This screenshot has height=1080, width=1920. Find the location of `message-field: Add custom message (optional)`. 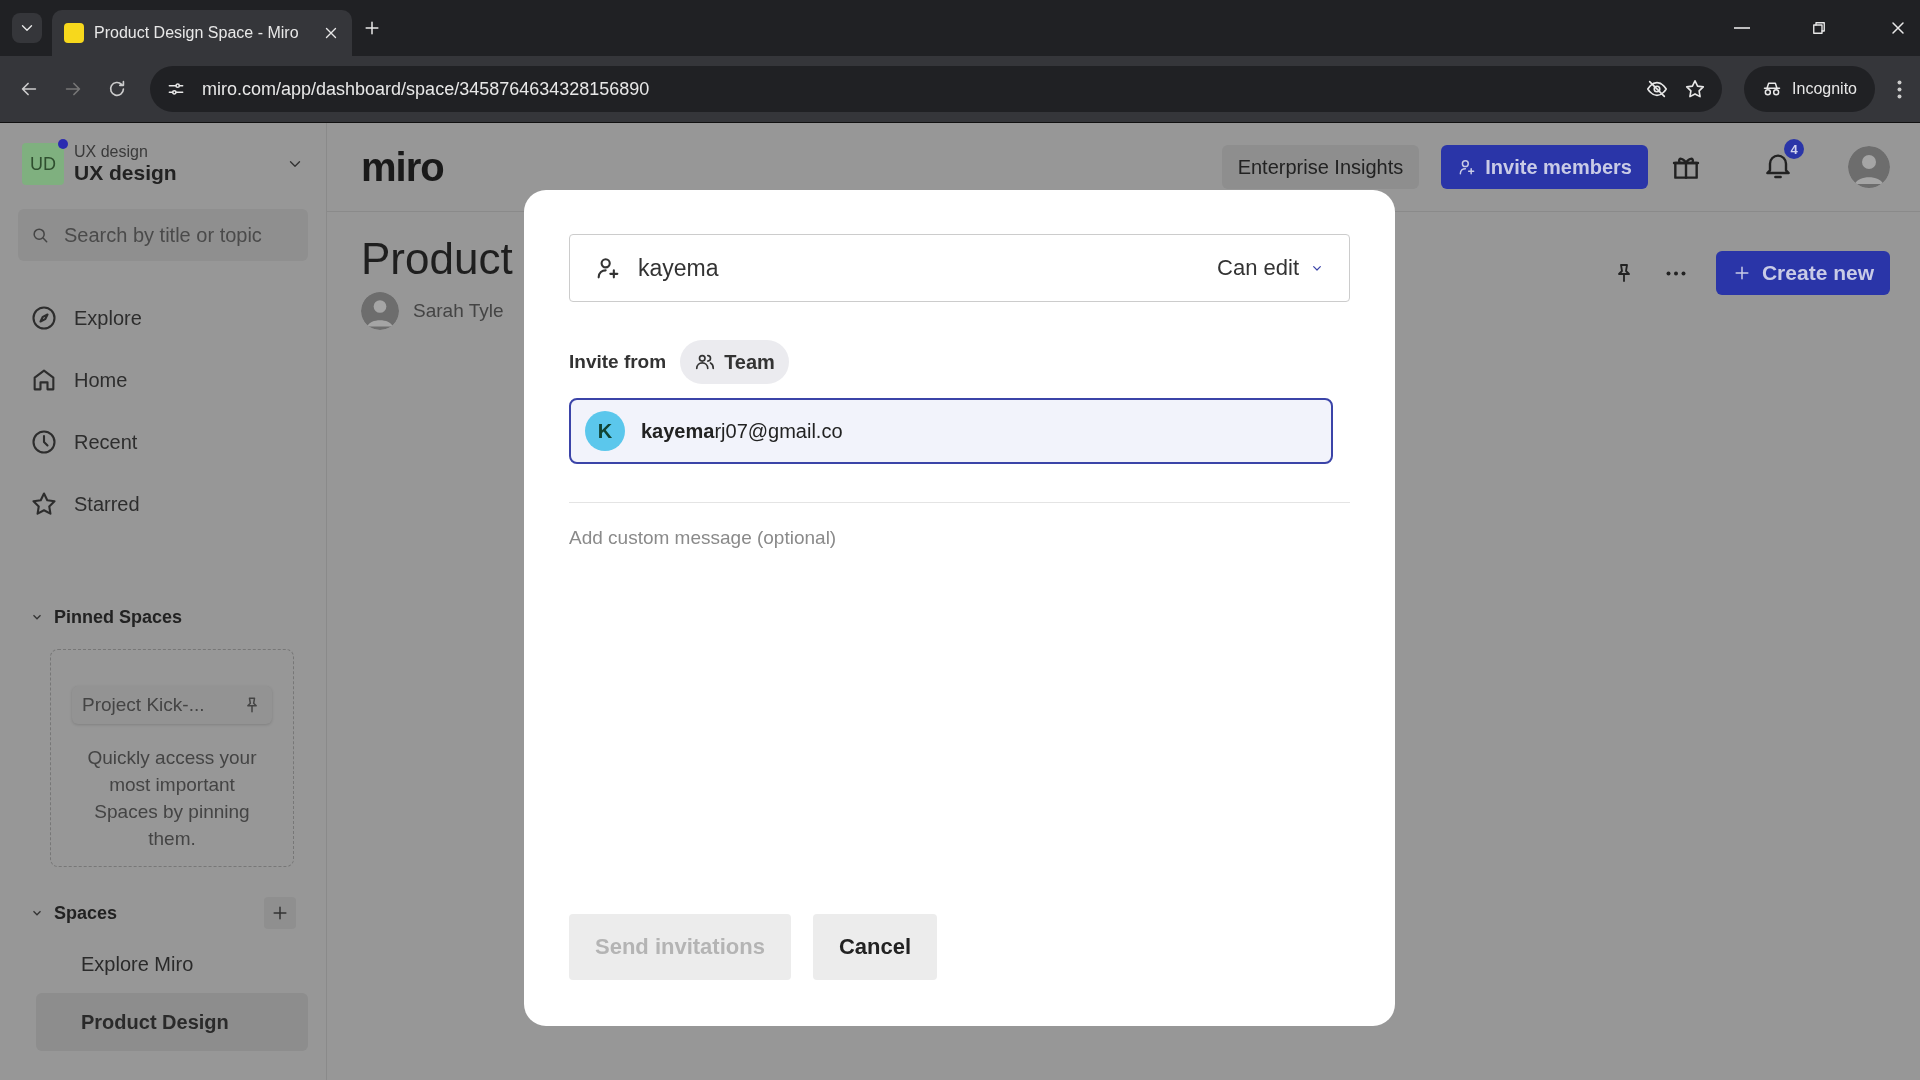

message-field: Add custom message (optional) is located at coordinates (959, 538).